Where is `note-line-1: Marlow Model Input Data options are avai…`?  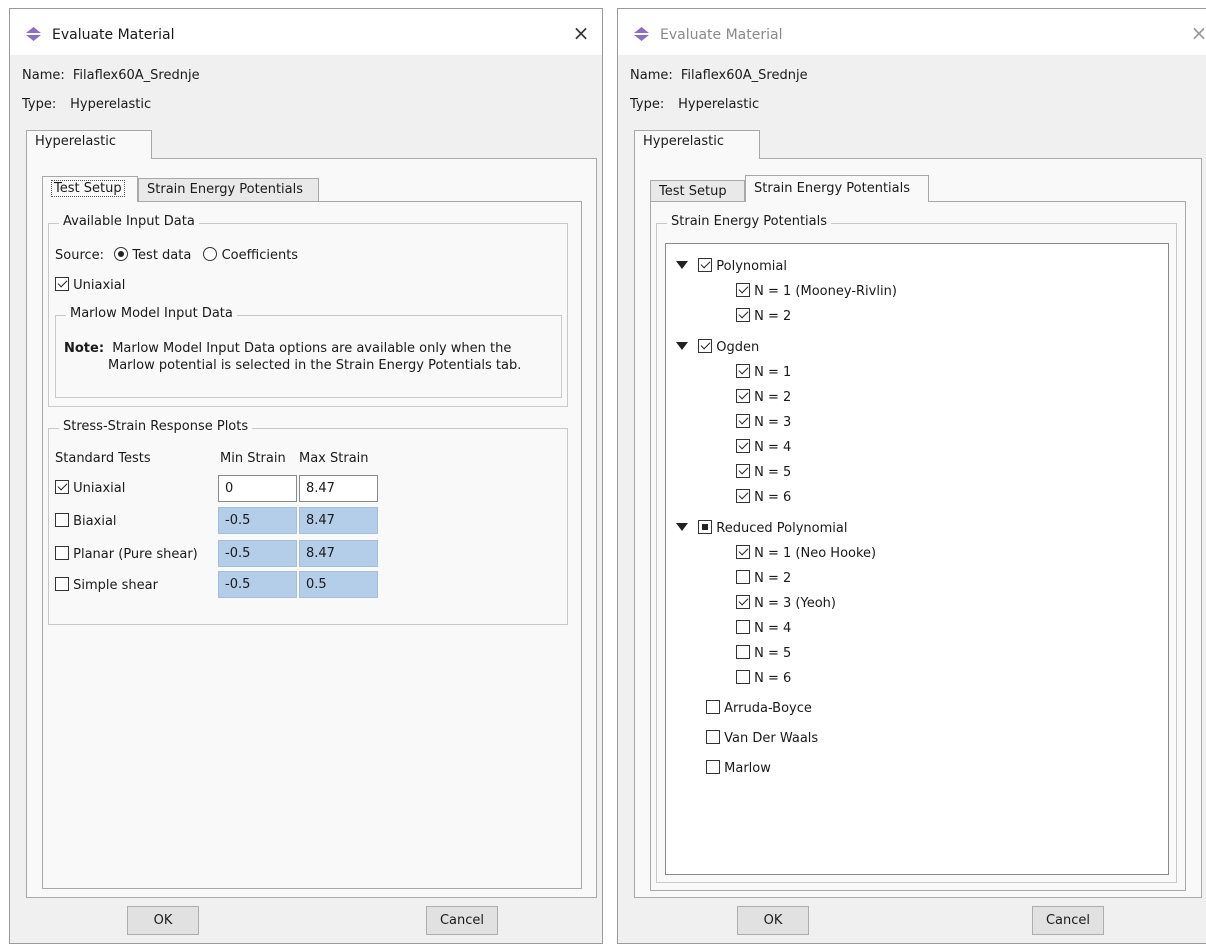
note-line-1: Marlow Model Input Data options are avai… is located at coordinates (312, 348).